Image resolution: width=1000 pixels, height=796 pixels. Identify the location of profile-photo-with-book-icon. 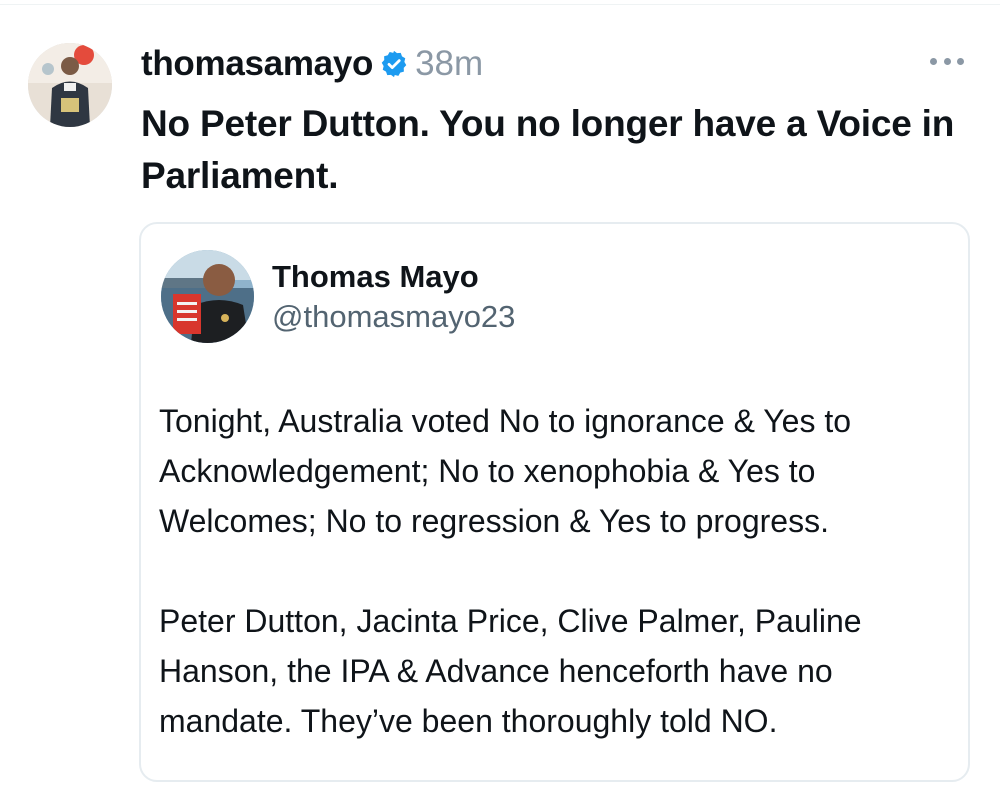
(207, 296).